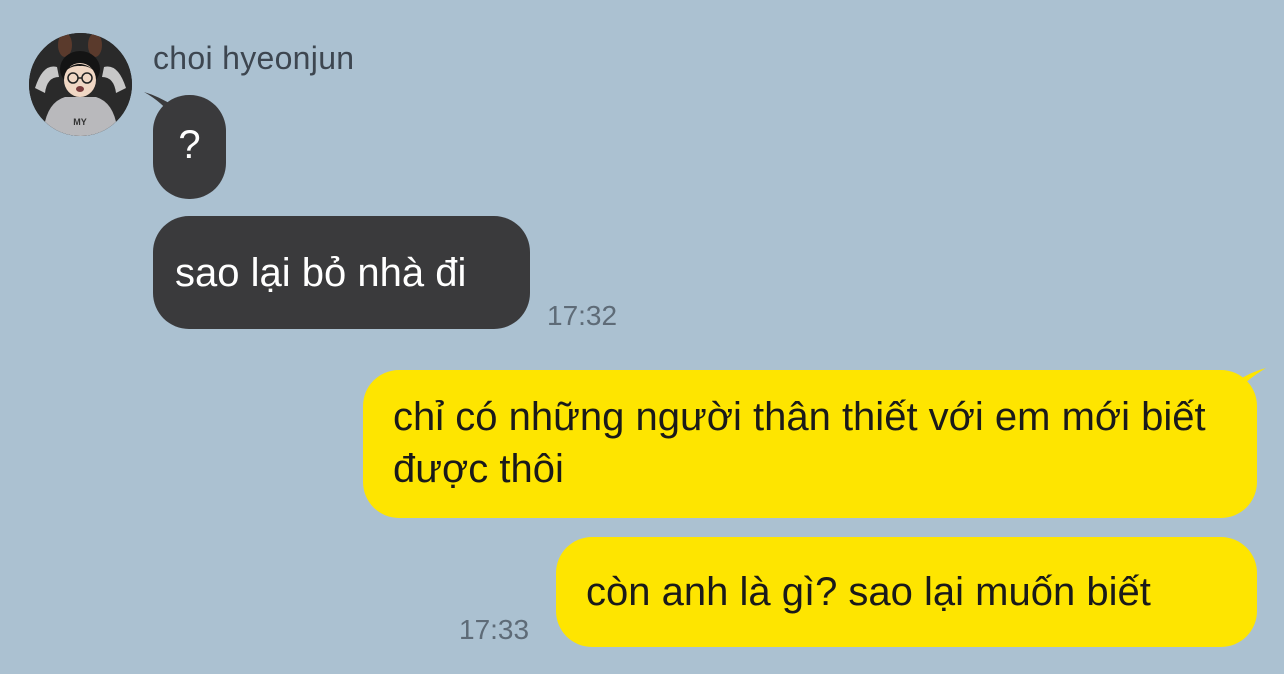 The image size is (1284, 674). Describe the element at coordinates (868, 592) in the screenshot. I see `message-text: còn anh là gì? sao lại muốn biết` at that location.